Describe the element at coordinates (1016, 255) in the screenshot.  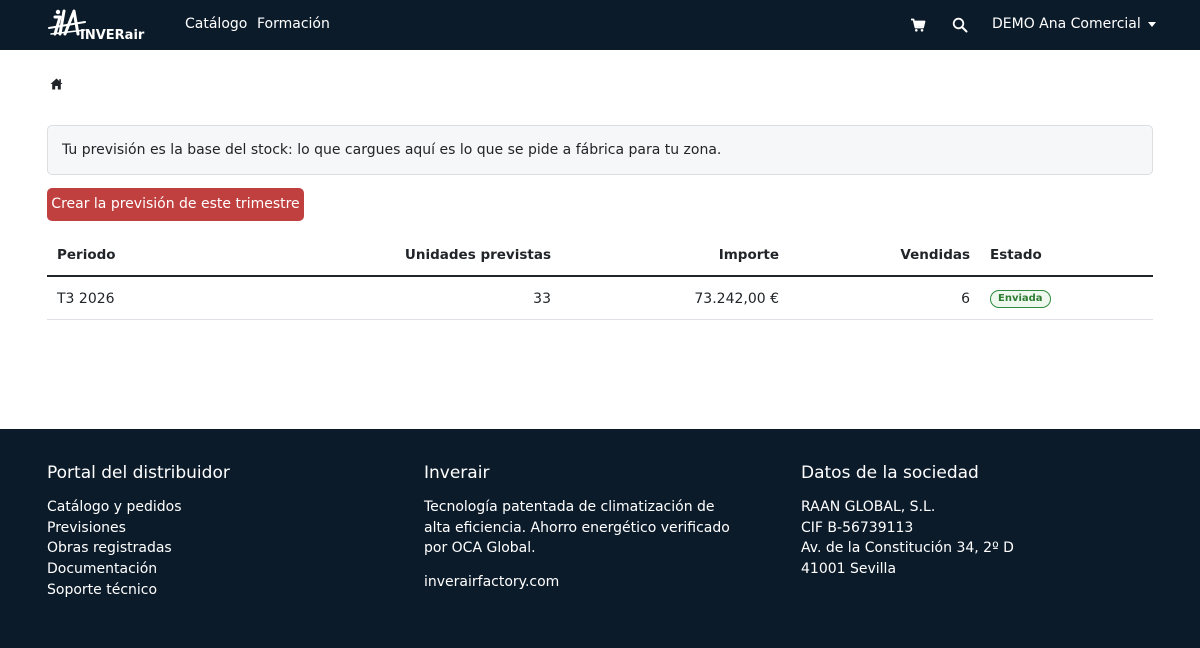
I see `header-estado: Estado` at that location.